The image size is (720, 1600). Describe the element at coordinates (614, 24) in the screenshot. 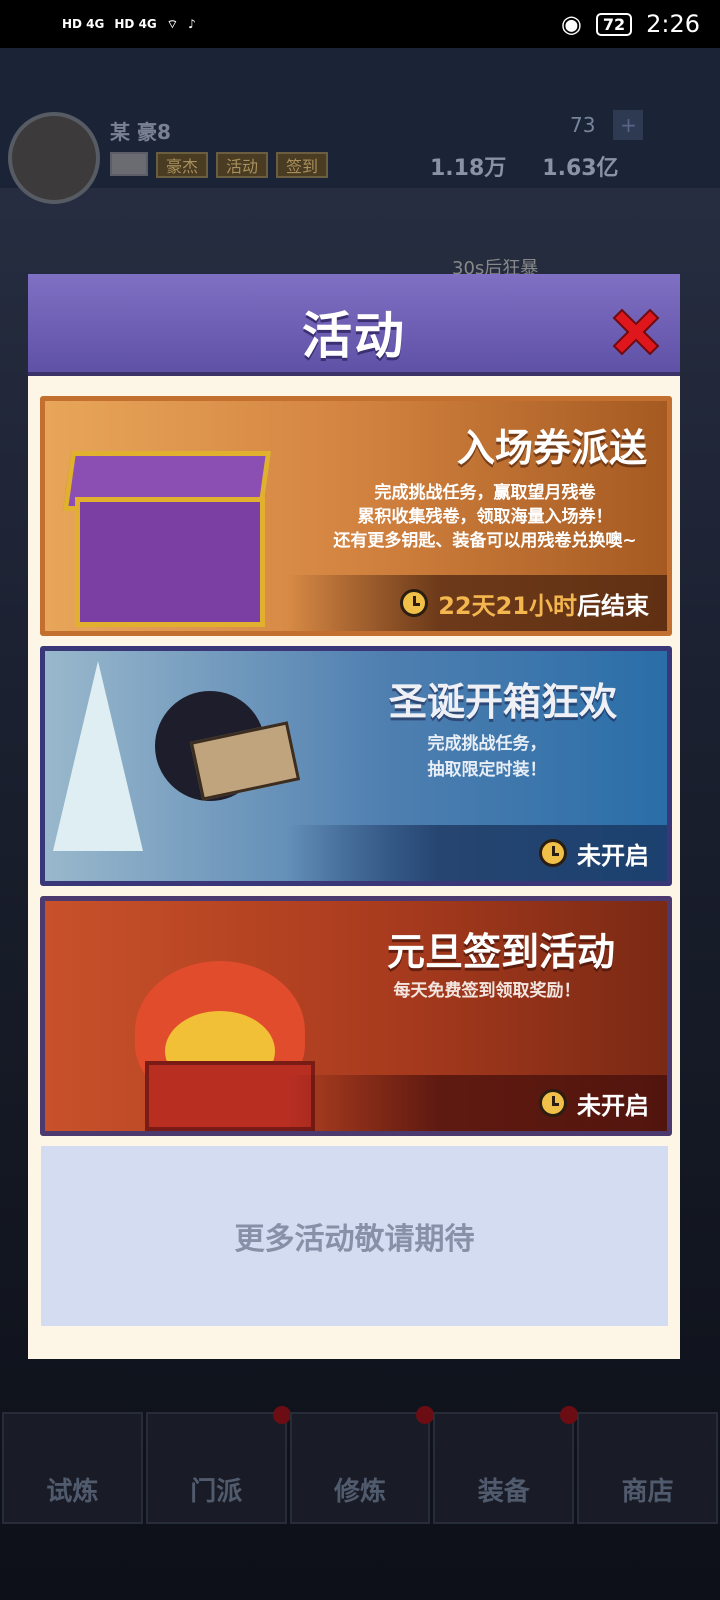

I see `battery-indicator: 72` at that location.